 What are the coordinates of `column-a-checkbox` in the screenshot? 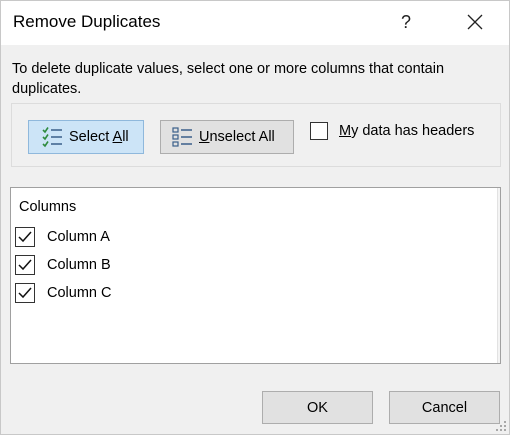 It's located at (25, 237).